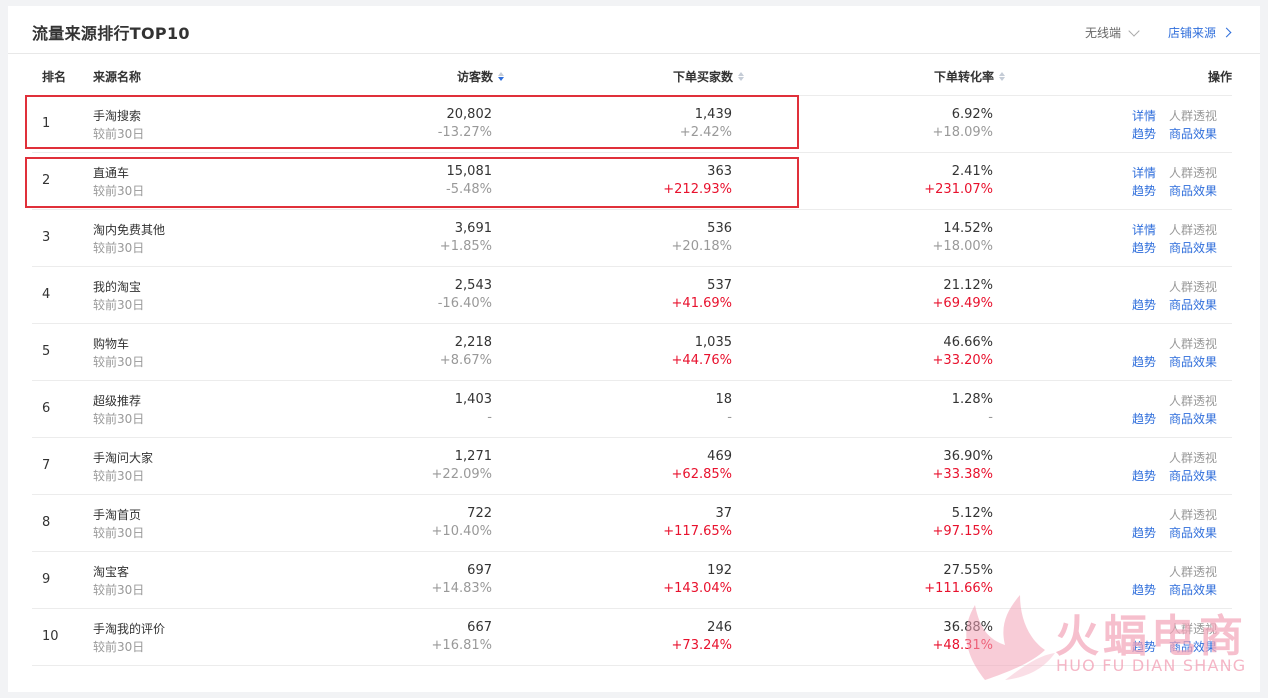  Describe the element at coordinates (111, 33) in the screenshot. I see `card-title: 流量来源排行TOP10` at that location.